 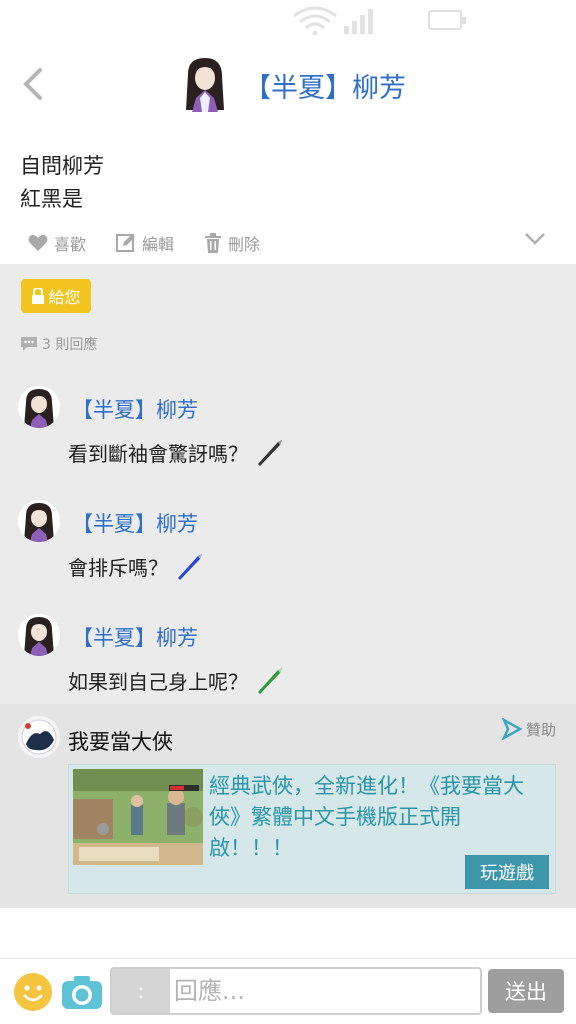 What do you see at coordinates (39, 737) in the screenshot?
I see `game-logo-icon` at bounding box center [39, 737].